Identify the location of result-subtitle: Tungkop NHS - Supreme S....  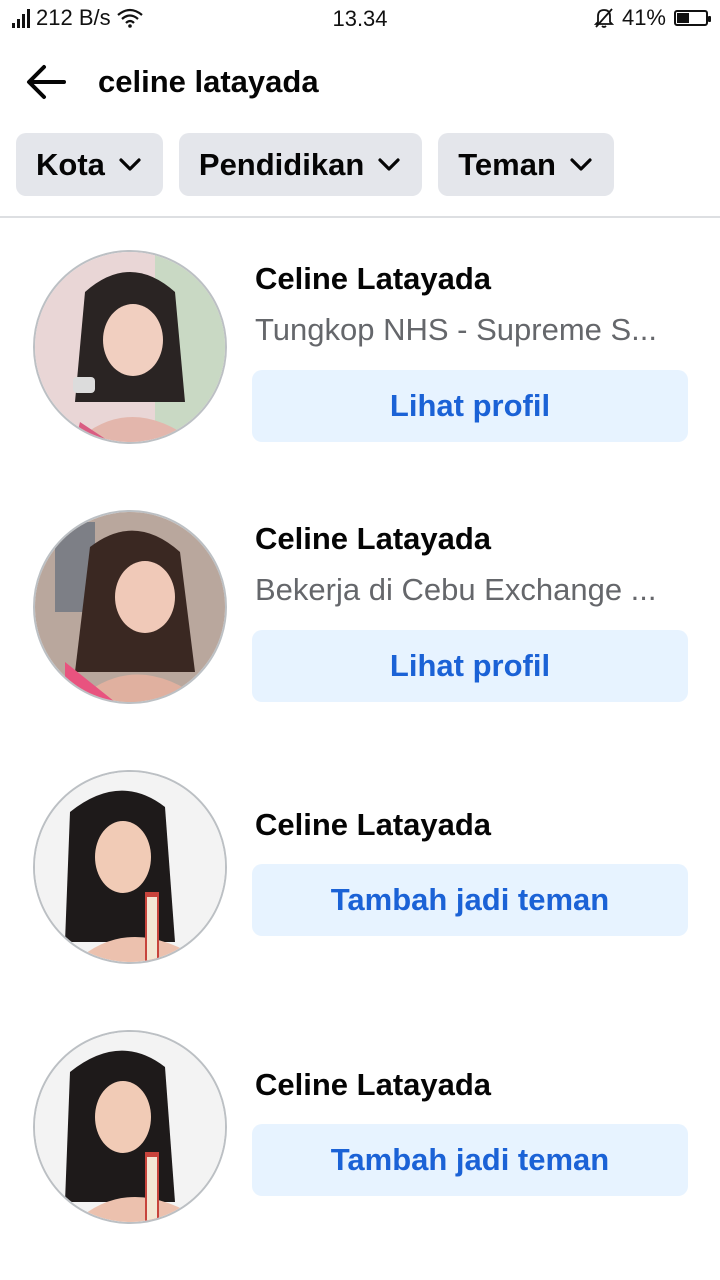
(456, 329).